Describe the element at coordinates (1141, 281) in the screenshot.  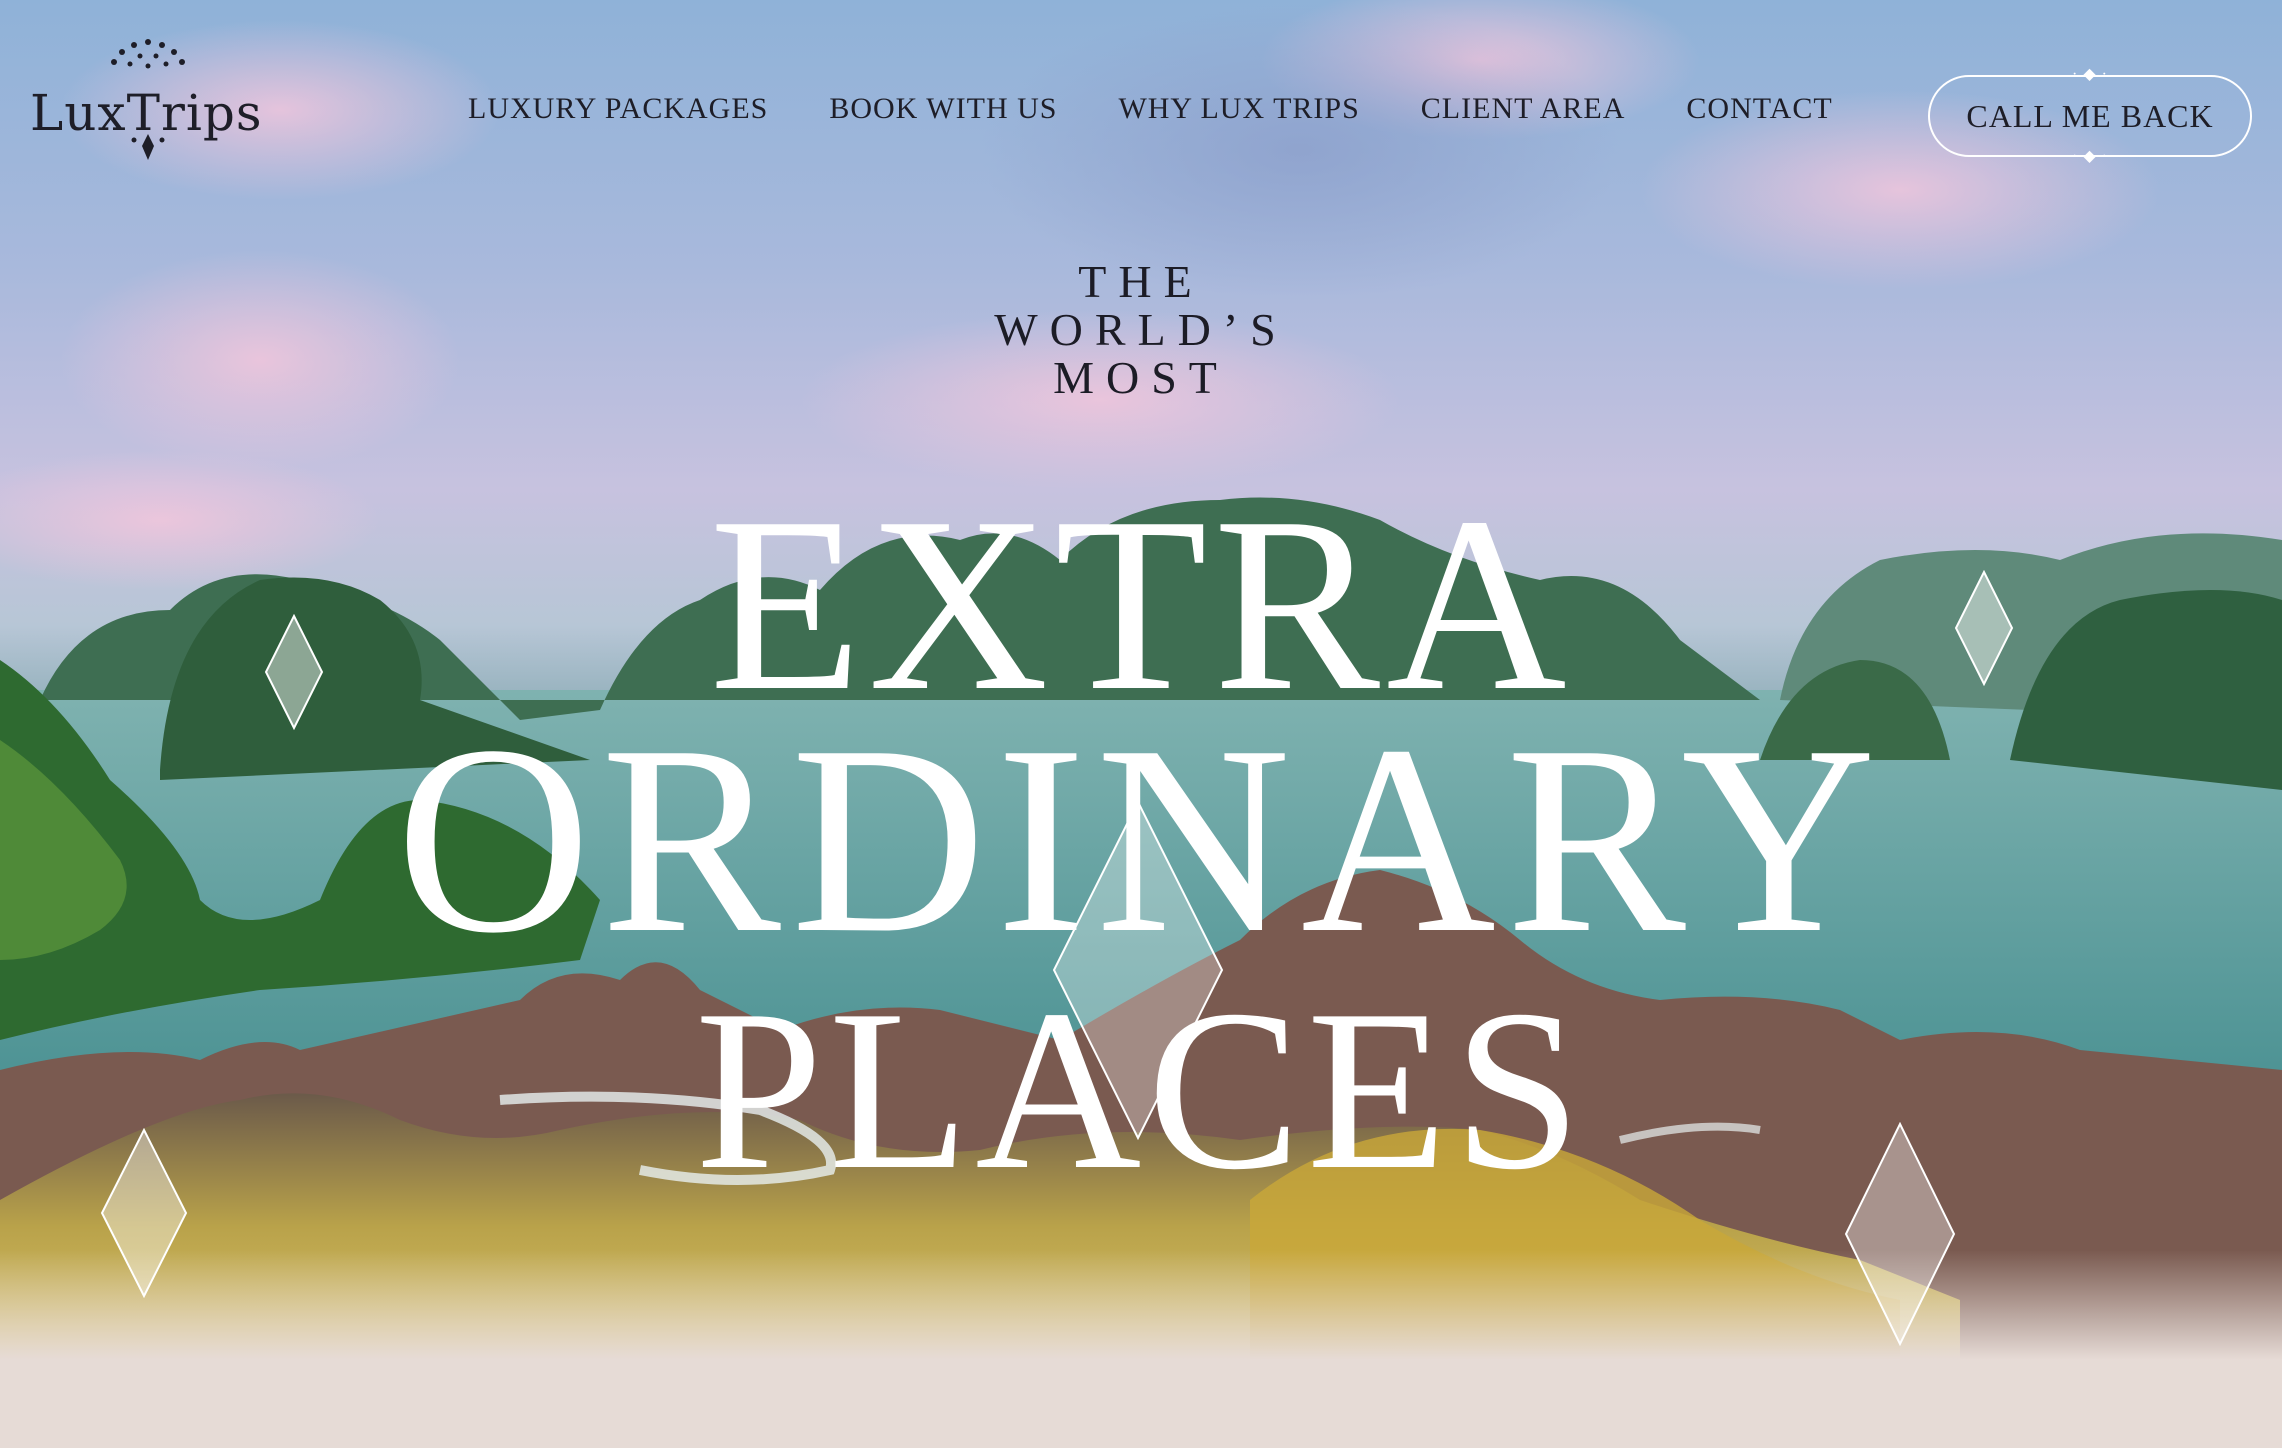
I see `tagline-line-1: THE` at that location.